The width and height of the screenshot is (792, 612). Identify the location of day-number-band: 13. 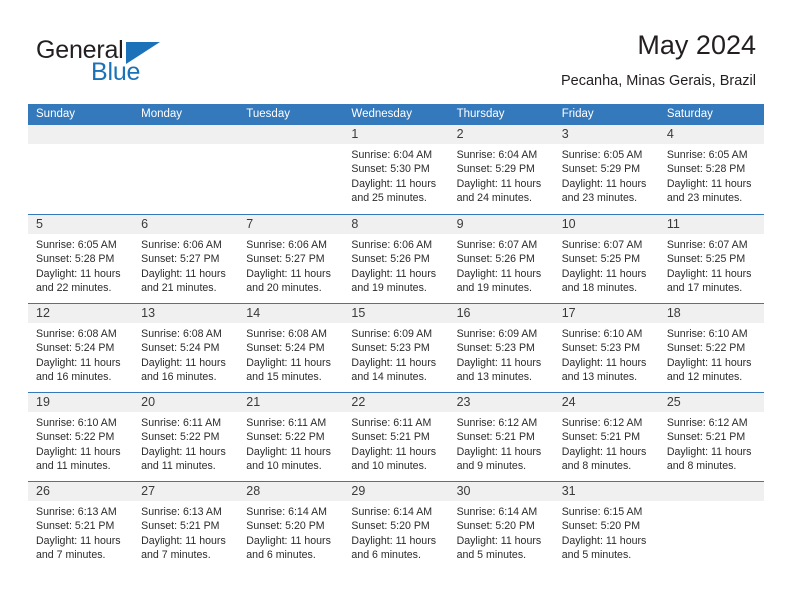
(186, 313).